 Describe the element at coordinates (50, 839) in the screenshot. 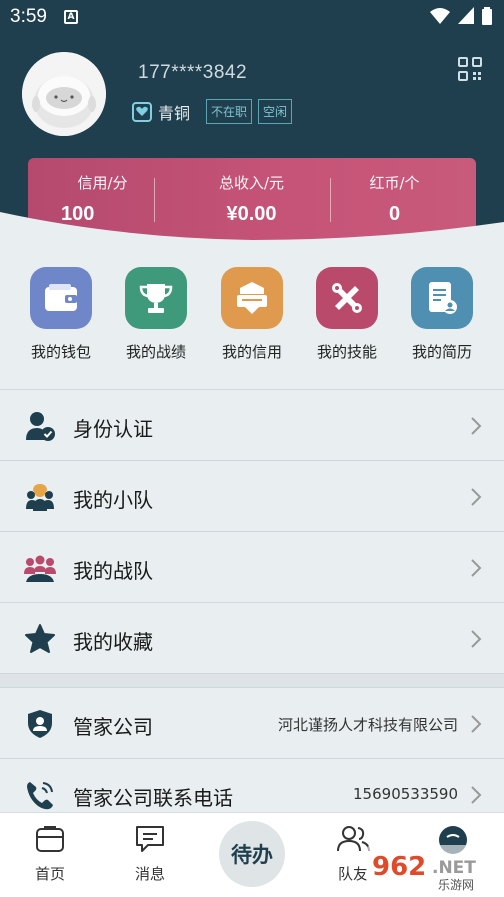

I see `home-icon` at that location.